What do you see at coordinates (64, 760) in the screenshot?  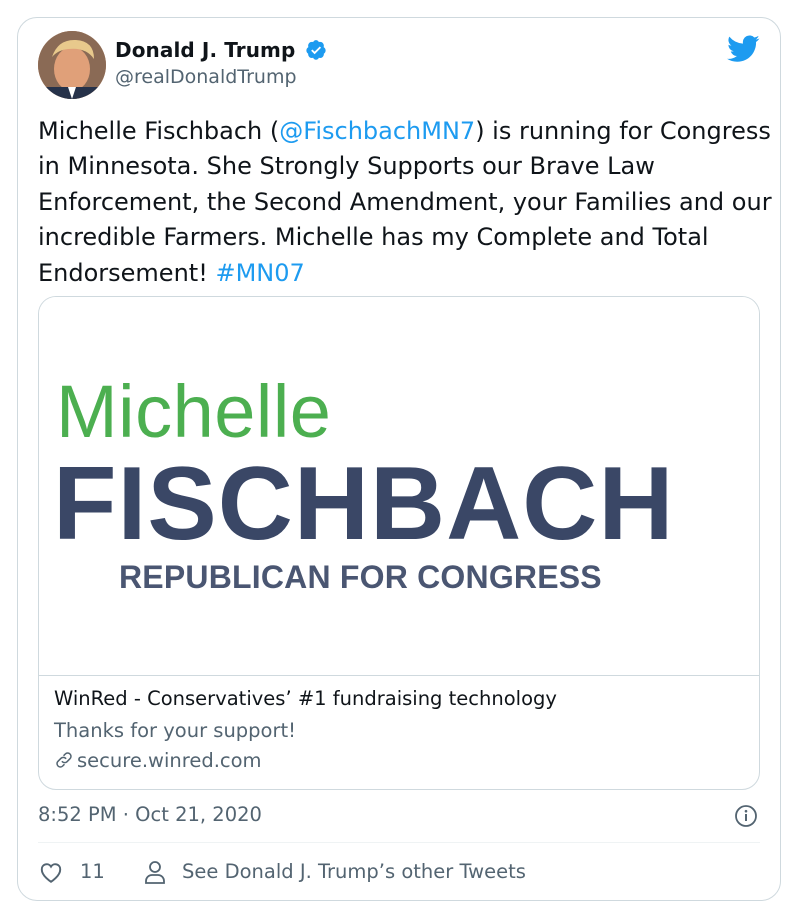 I see `link-icon` at bounding box center [64, 760].